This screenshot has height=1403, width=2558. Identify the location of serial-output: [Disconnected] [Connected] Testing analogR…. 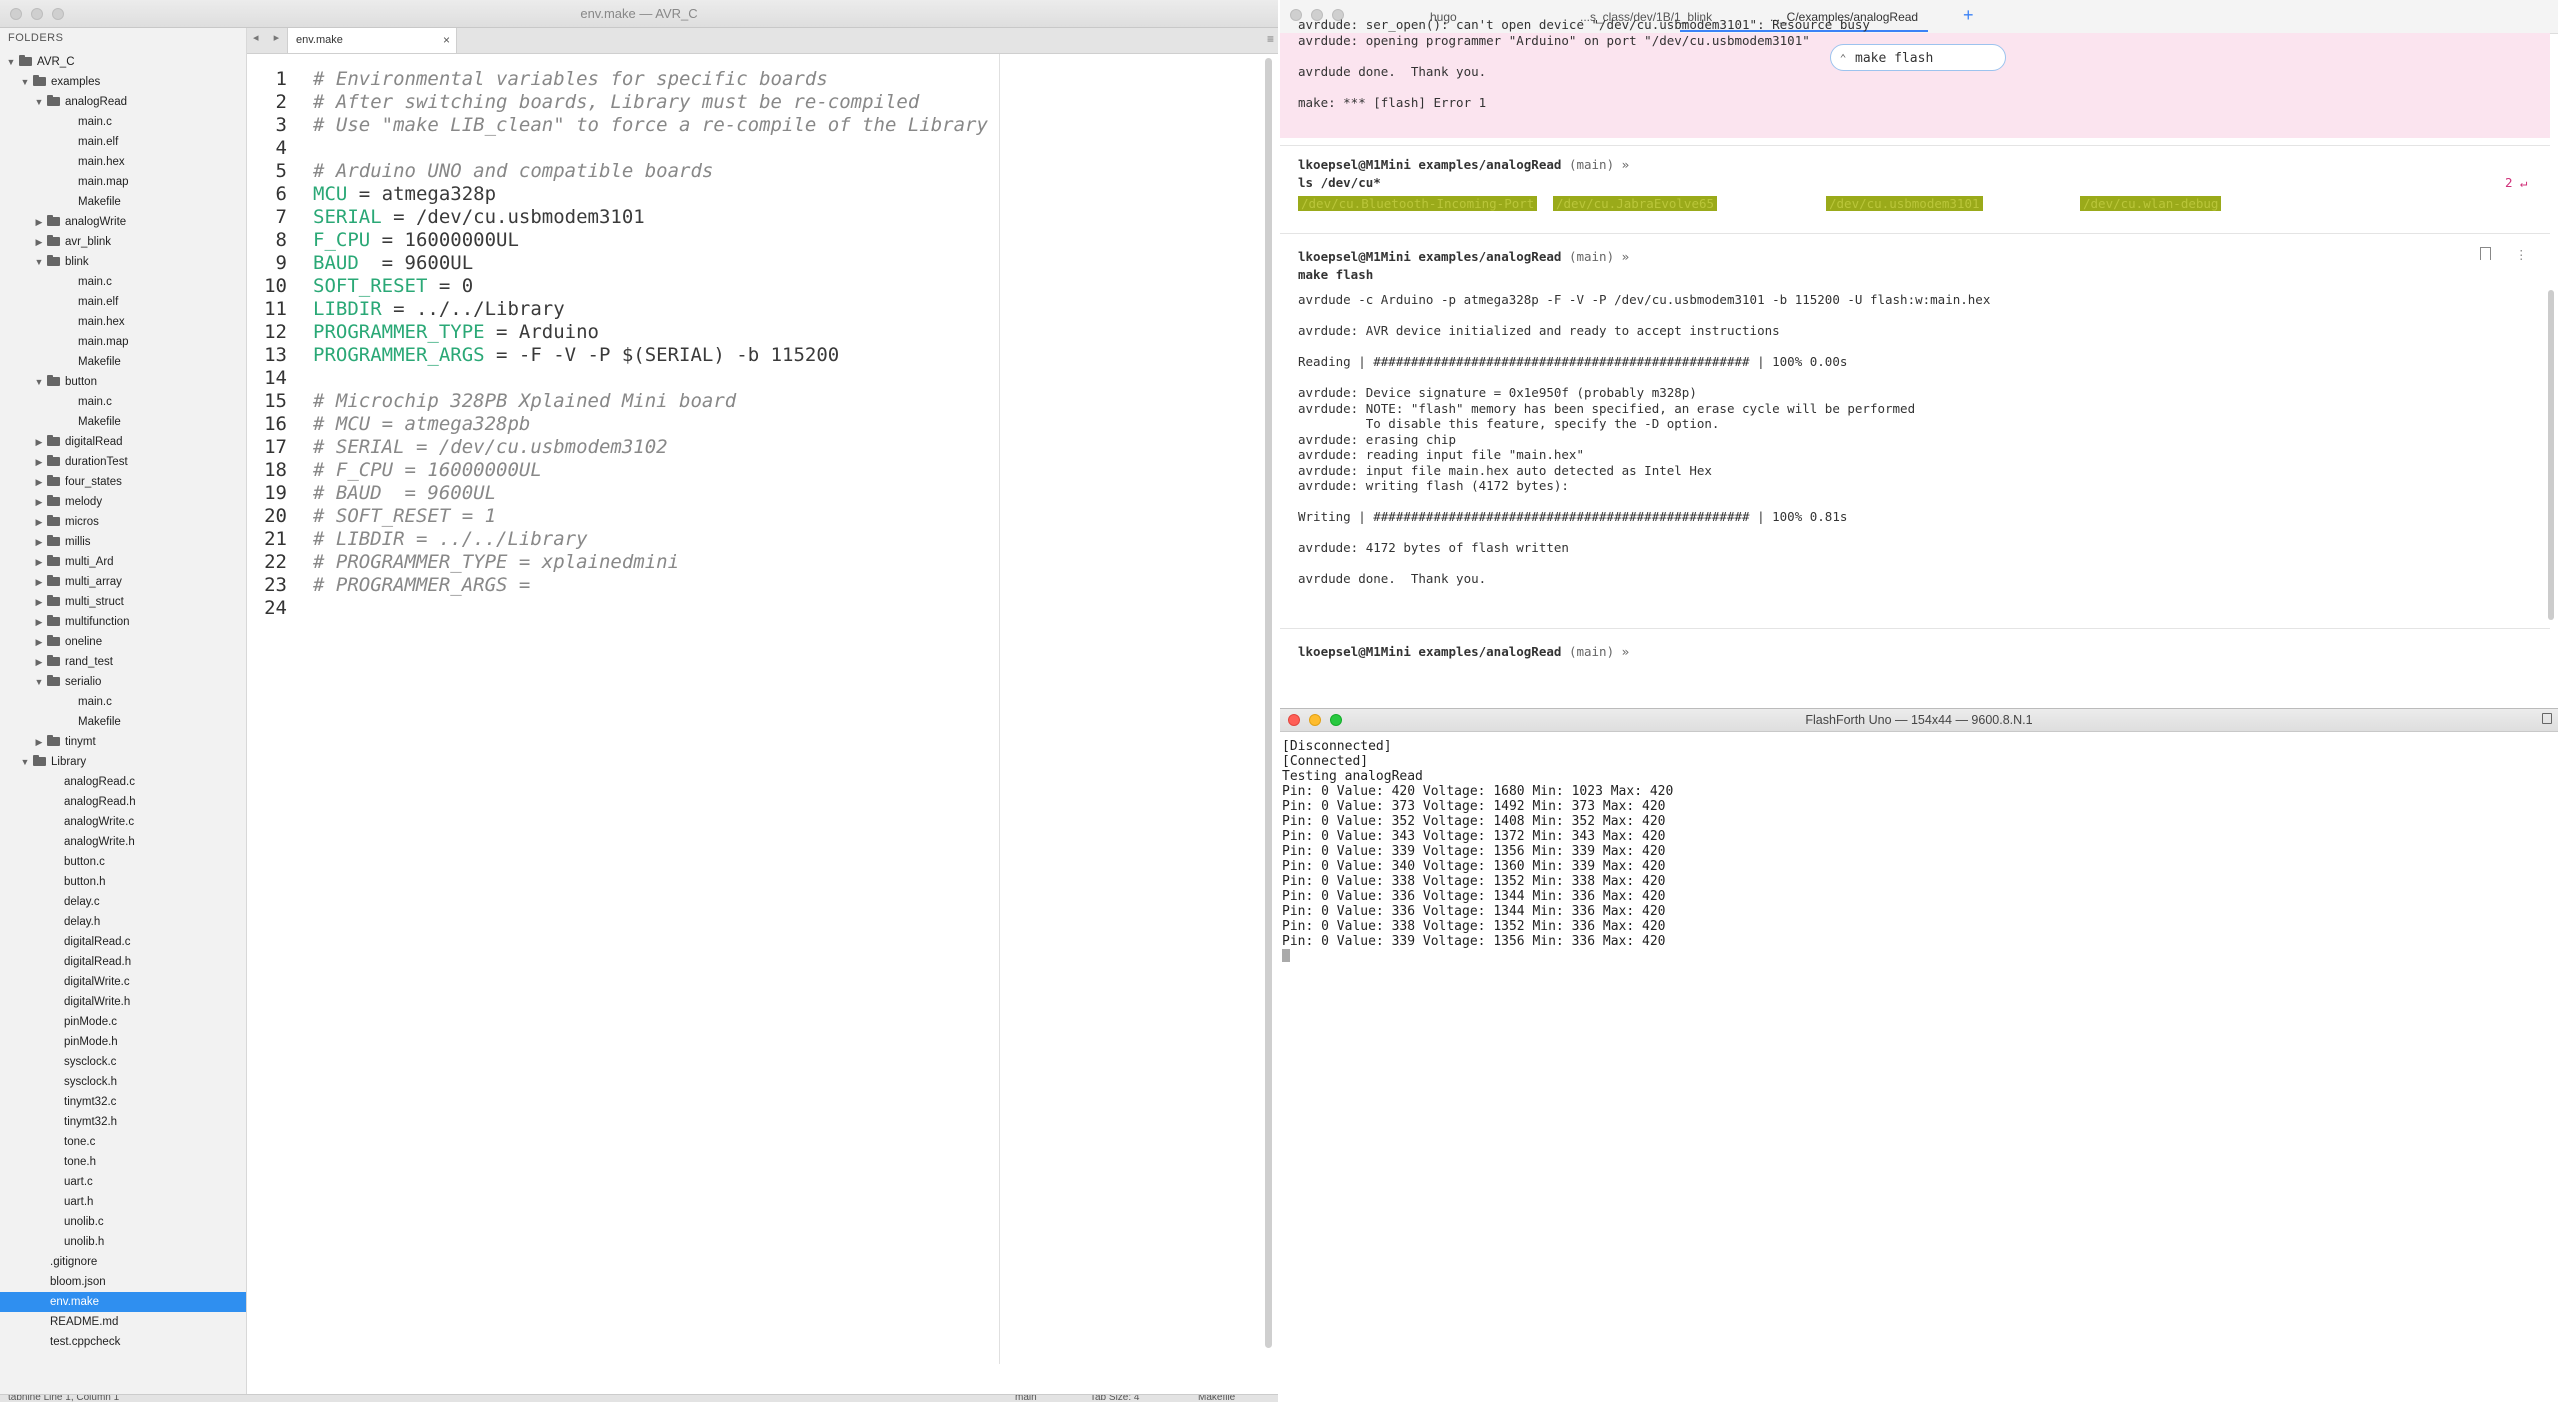
(1477, 851).